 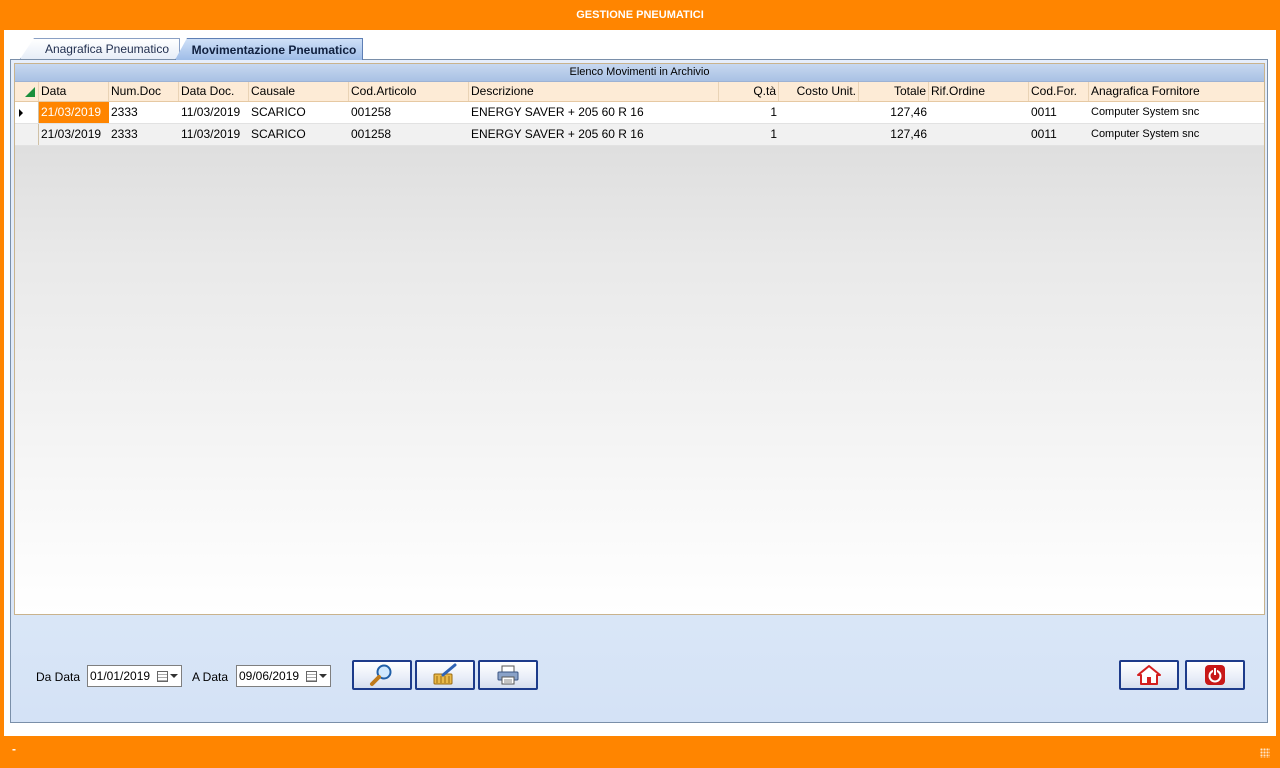 What do you see at coordinates (1059, 91) in the screenshot?
I see `col-header-cod-for: Cod.For.` at bounding box center [1059, 91].